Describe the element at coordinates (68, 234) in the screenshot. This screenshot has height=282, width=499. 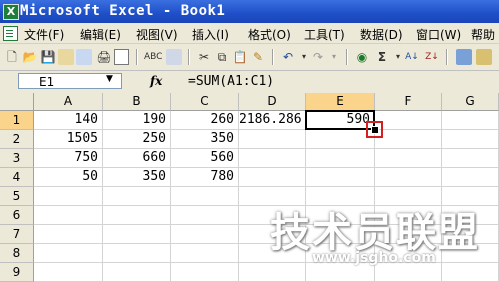
I see `cell-a7` at that location.